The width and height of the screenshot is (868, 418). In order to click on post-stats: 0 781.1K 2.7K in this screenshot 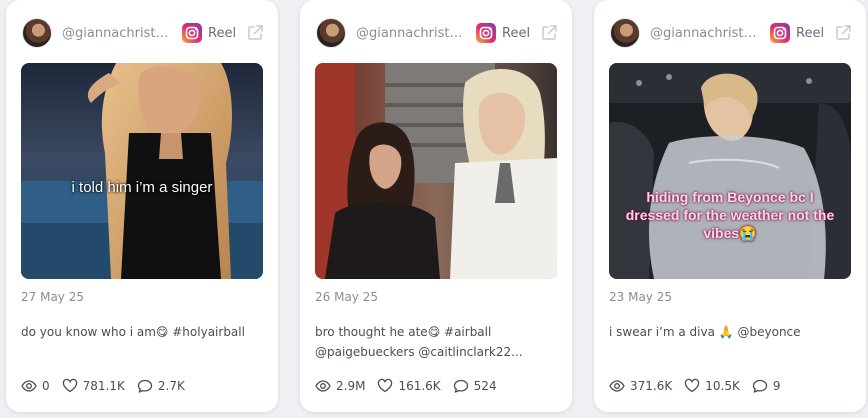, I will do `click(109, 386)`.